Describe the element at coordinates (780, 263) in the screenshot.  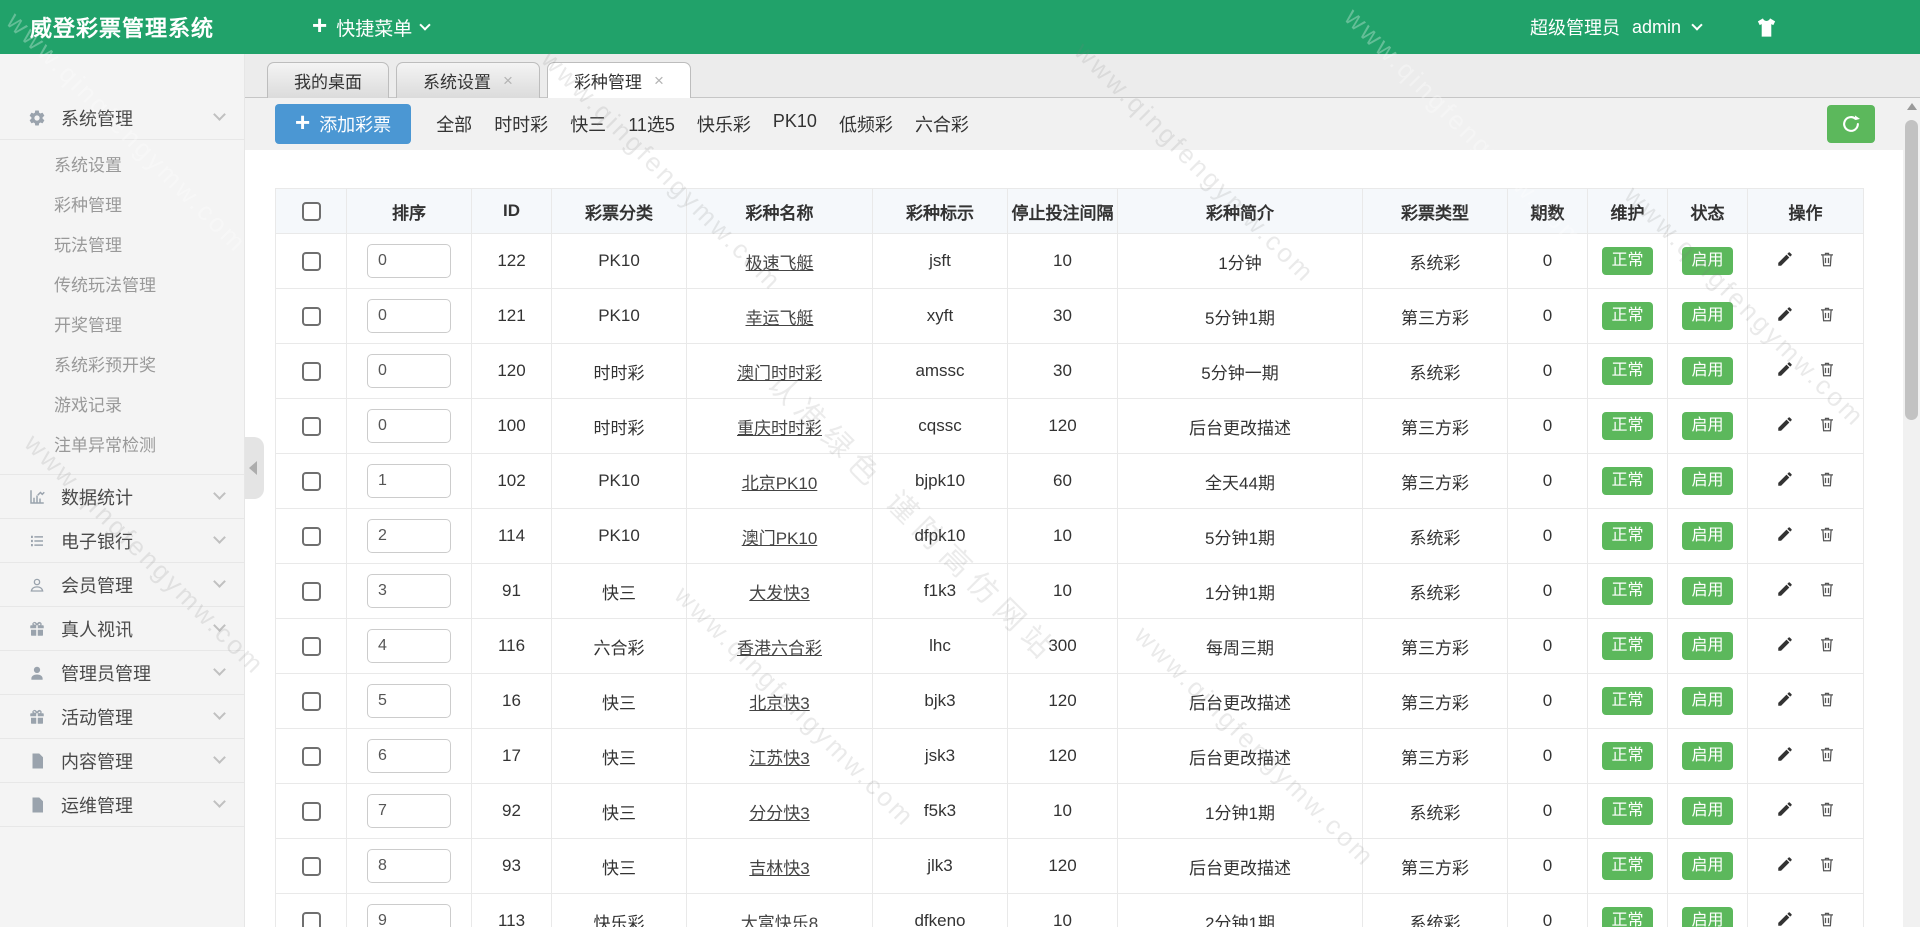
I see `lottery-name-link: 极速飞艇` at that location.